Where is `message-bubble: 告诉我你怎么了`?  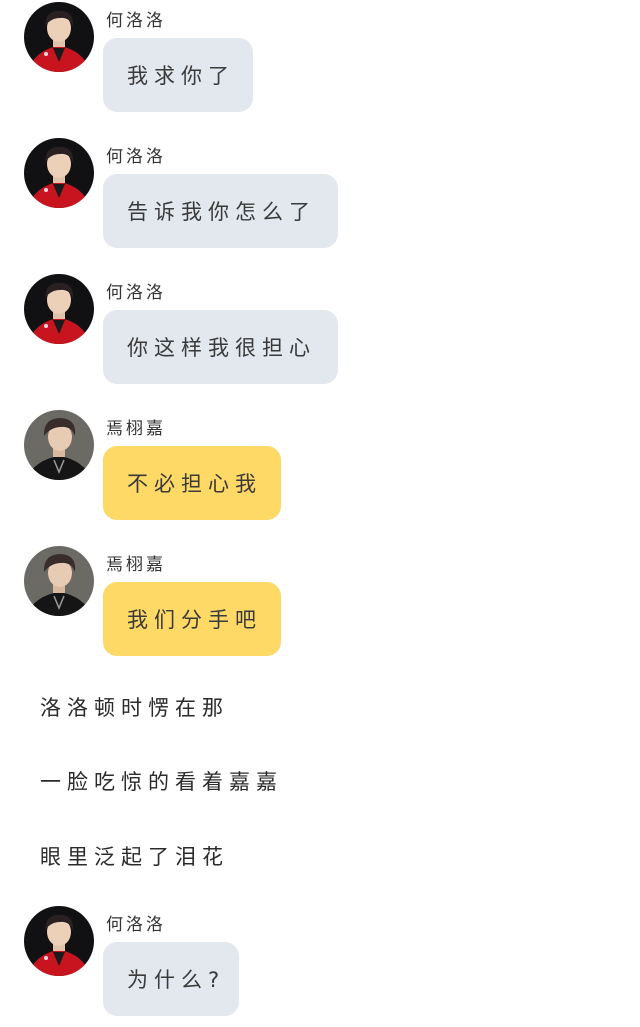
message-bubble: 告诉我你怎么了 is located at coordinates (220, 211).